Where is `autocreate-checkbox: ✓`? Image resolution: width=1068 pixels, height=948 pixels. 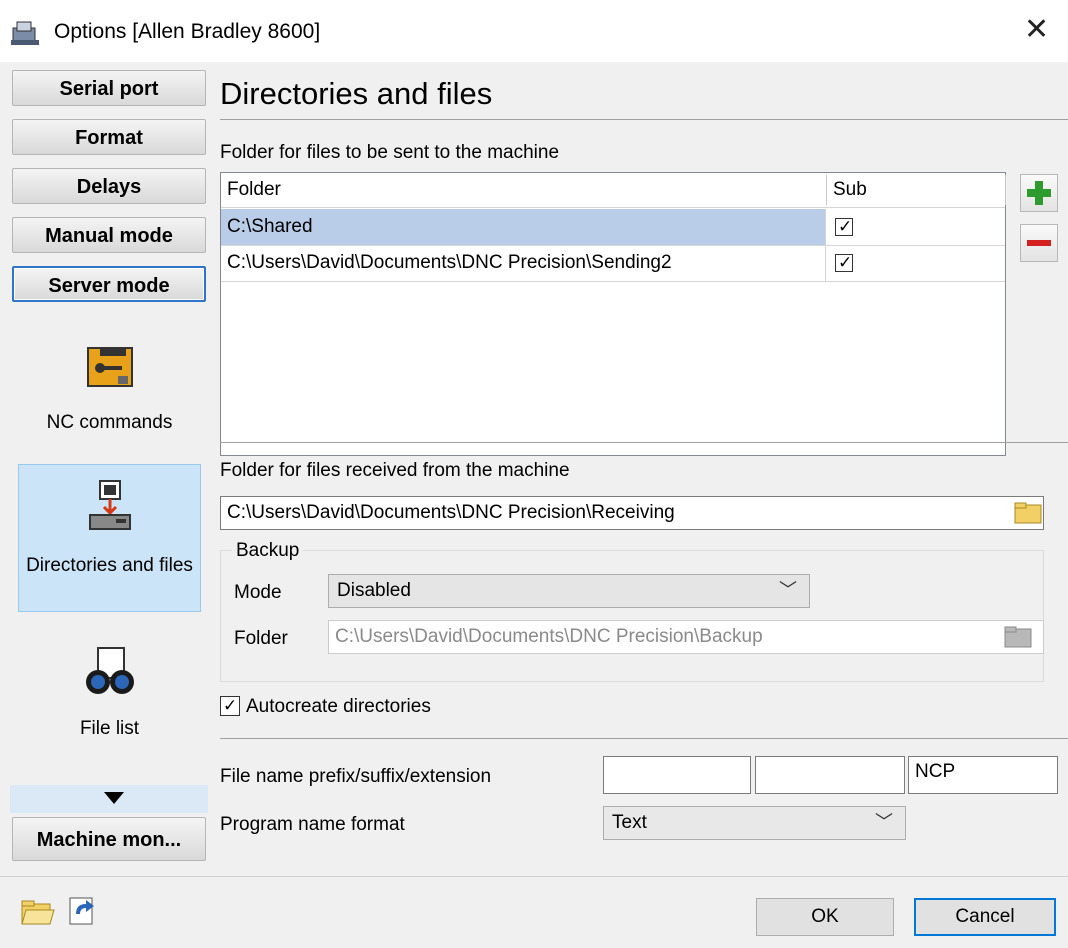
autocreate-checkbox: ✓ is located at coordinates (230, 706).